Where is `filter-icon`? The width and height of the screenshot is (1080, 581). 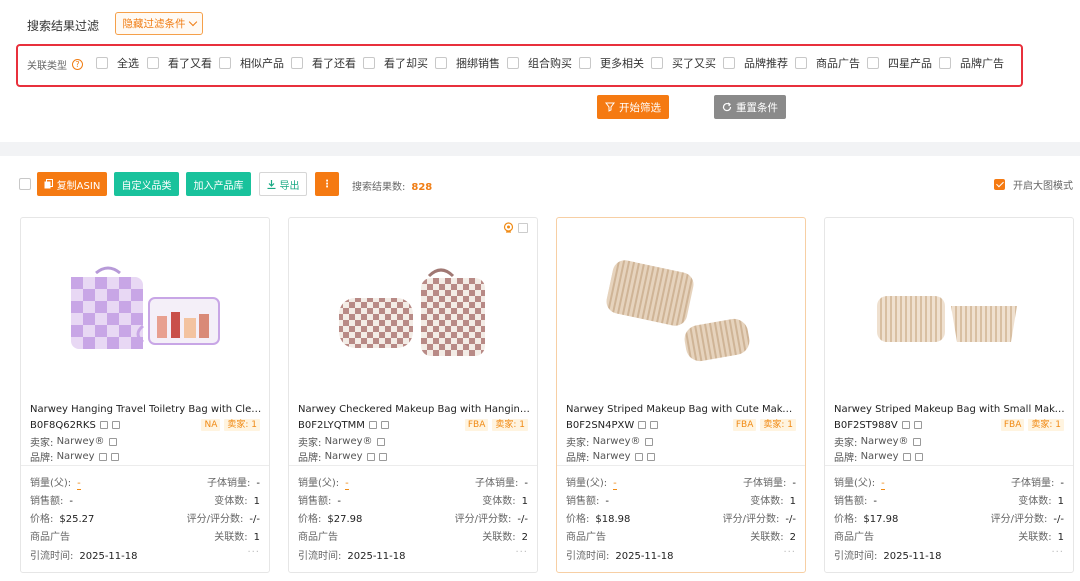
filter-icon is located at coordinates (610, 107).